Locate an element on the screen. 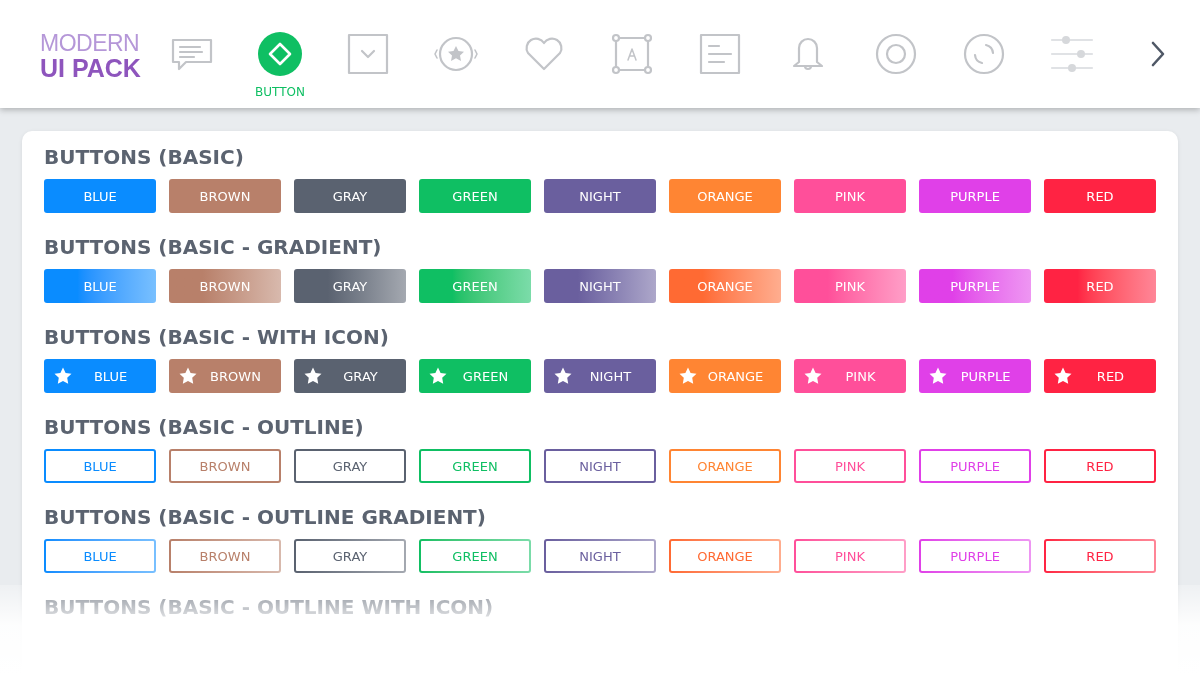 This screenshot has height=675, width=1200. list-icon is located at coordinates (720, 54).